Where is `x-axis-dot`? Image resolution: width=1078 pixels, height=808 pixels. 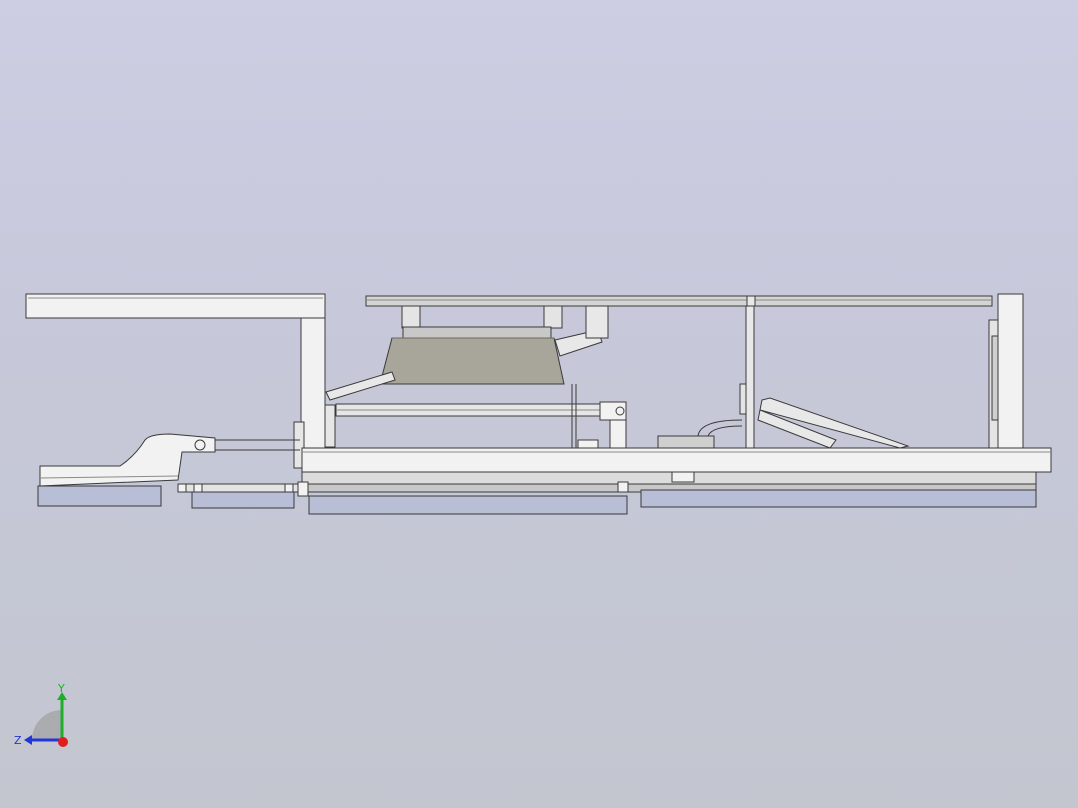 x-axis-dot is located at coordinates (63, 742).